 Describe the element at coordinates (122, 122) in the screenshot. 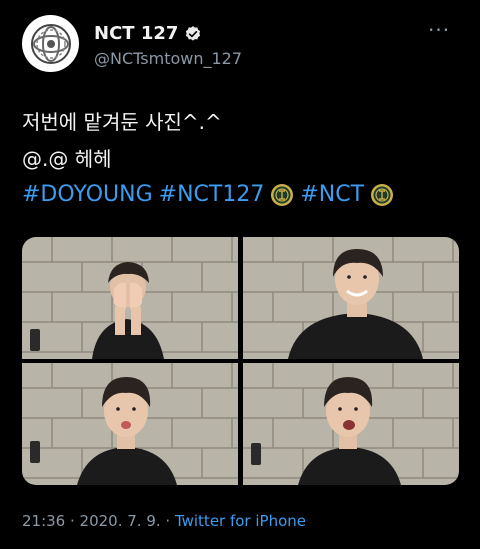

I see `tweet-text-line-1: 저번에 맡겨둔 사진^.^` at that location.